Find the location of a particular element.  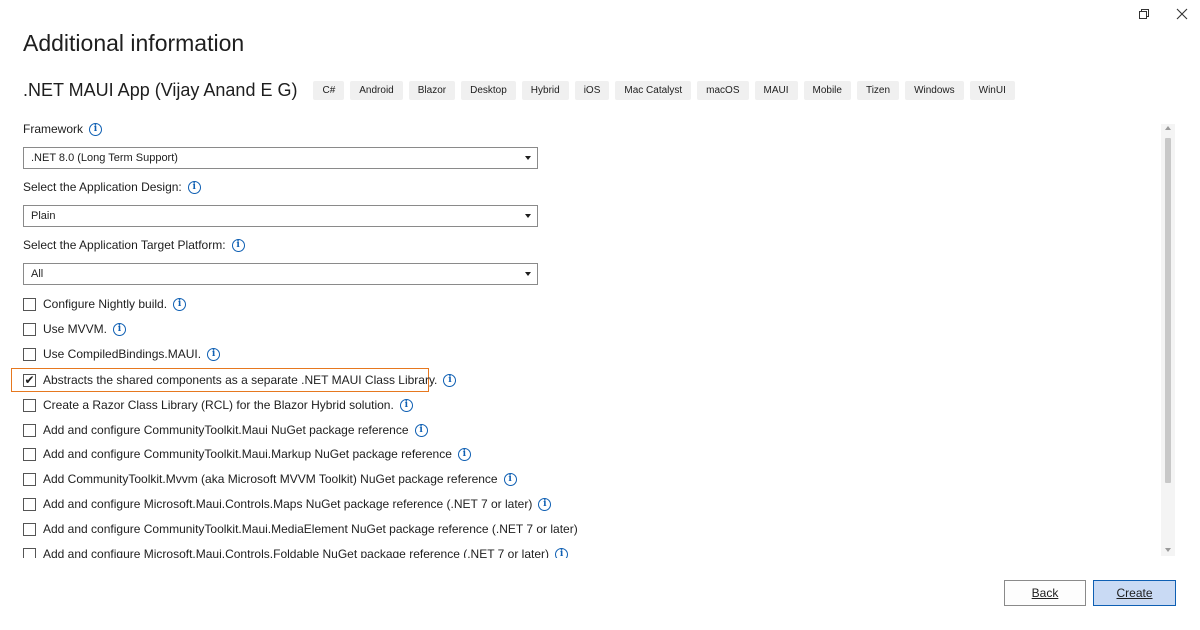

tag-android: Android is located at coordinates (376, 90).